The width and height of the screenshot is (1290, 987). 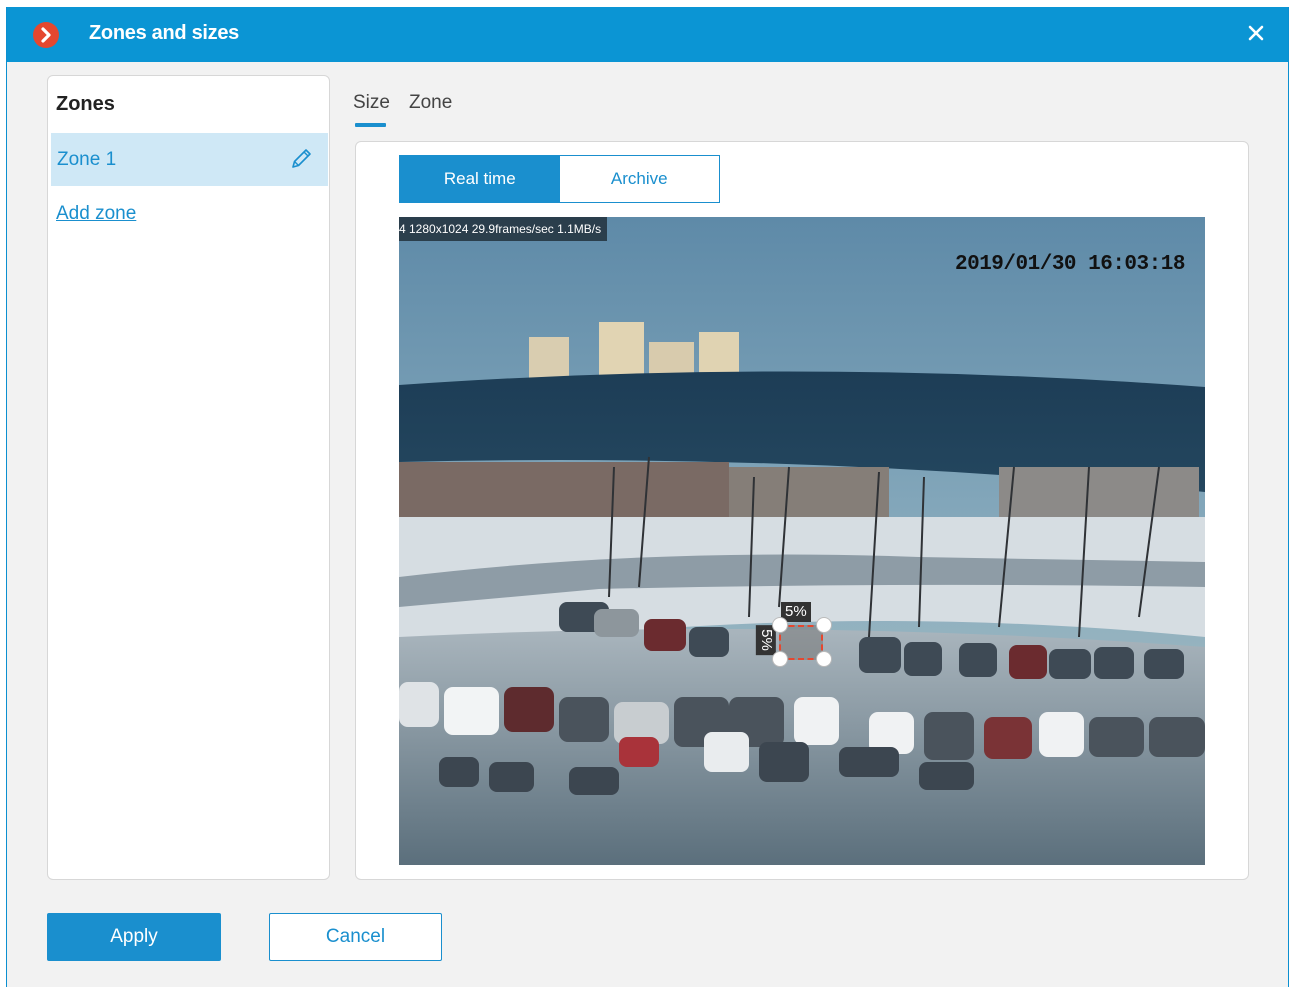 I want to click on mode-toggle: Real time Archive, so click(x=559, y=179).